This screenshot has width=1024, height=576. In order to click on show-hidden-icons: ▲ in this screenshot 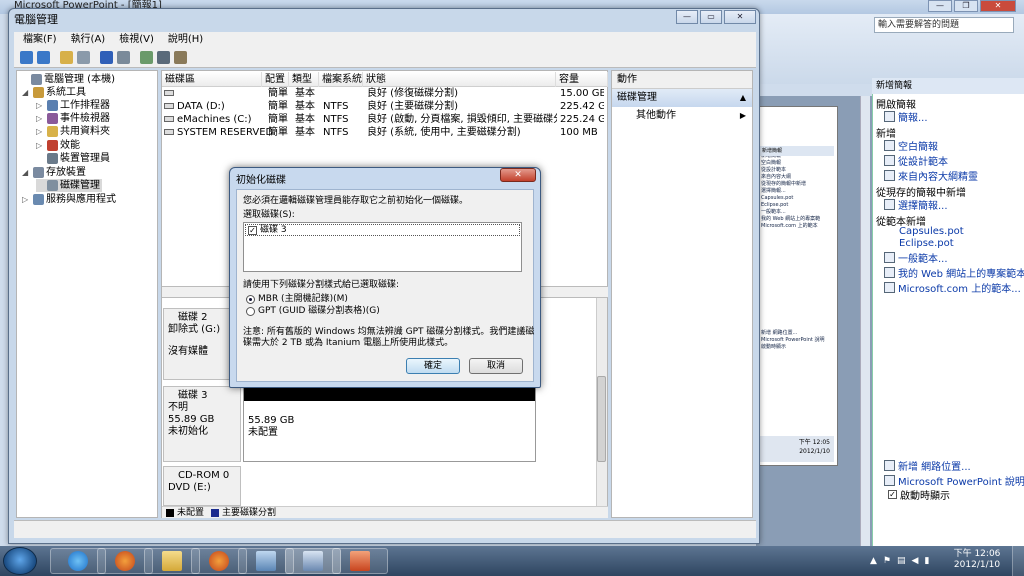, I will do `click(873, 561)`.